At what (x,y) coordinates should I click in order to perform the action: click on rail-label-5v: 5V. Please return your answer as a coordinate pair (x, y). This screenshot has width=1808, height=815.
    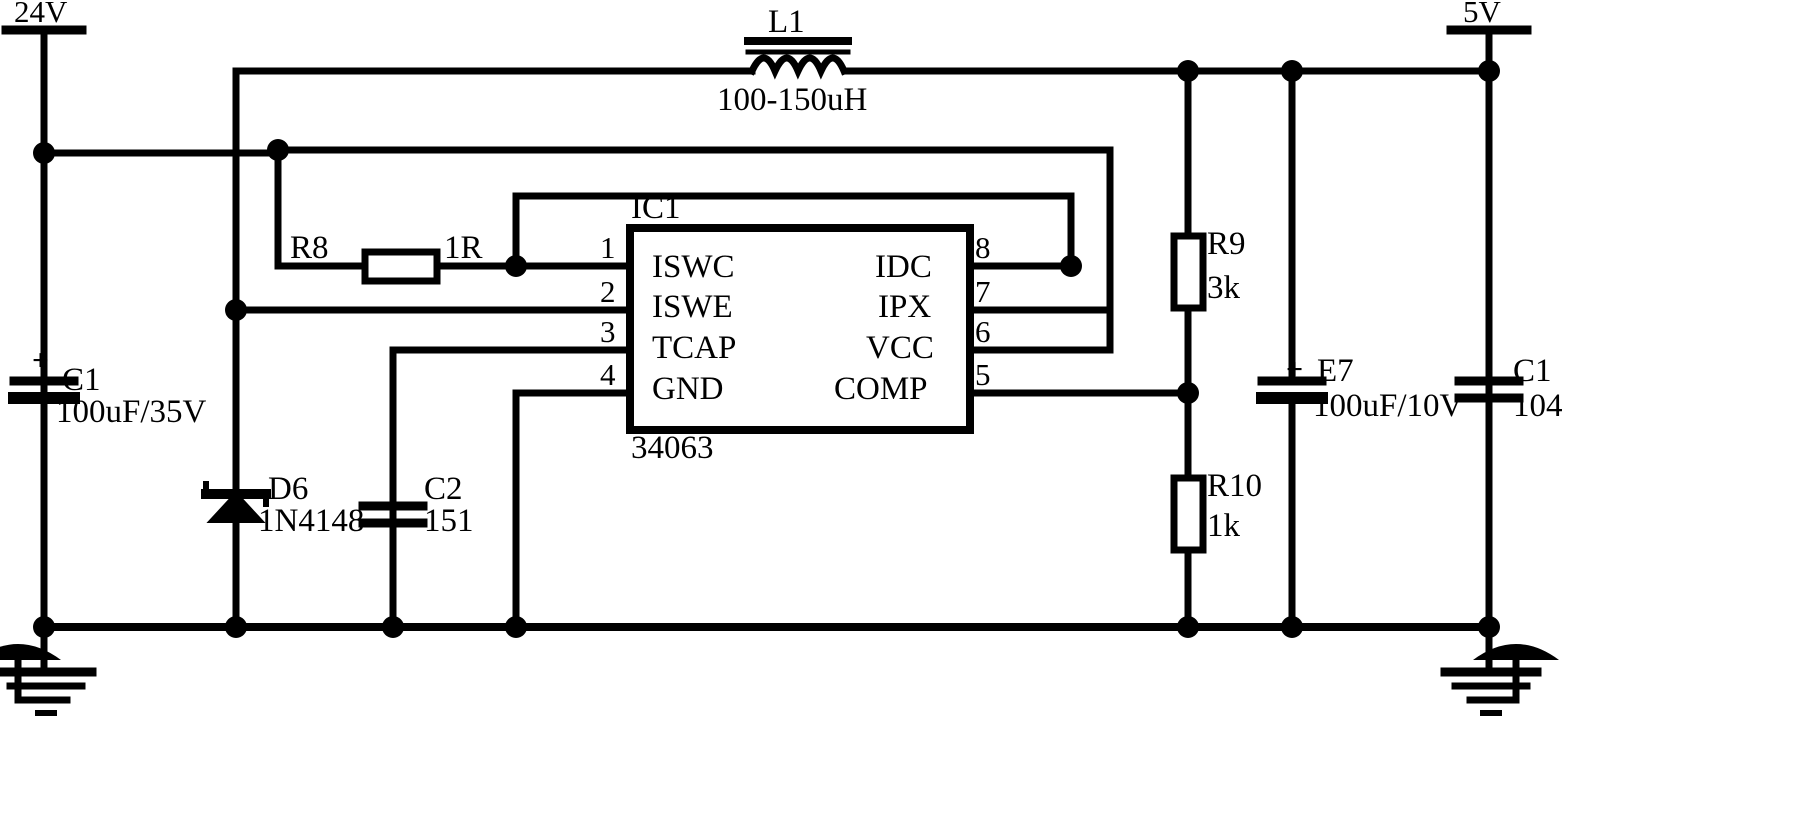
    Looking at the image, I should click on (1482, 14).